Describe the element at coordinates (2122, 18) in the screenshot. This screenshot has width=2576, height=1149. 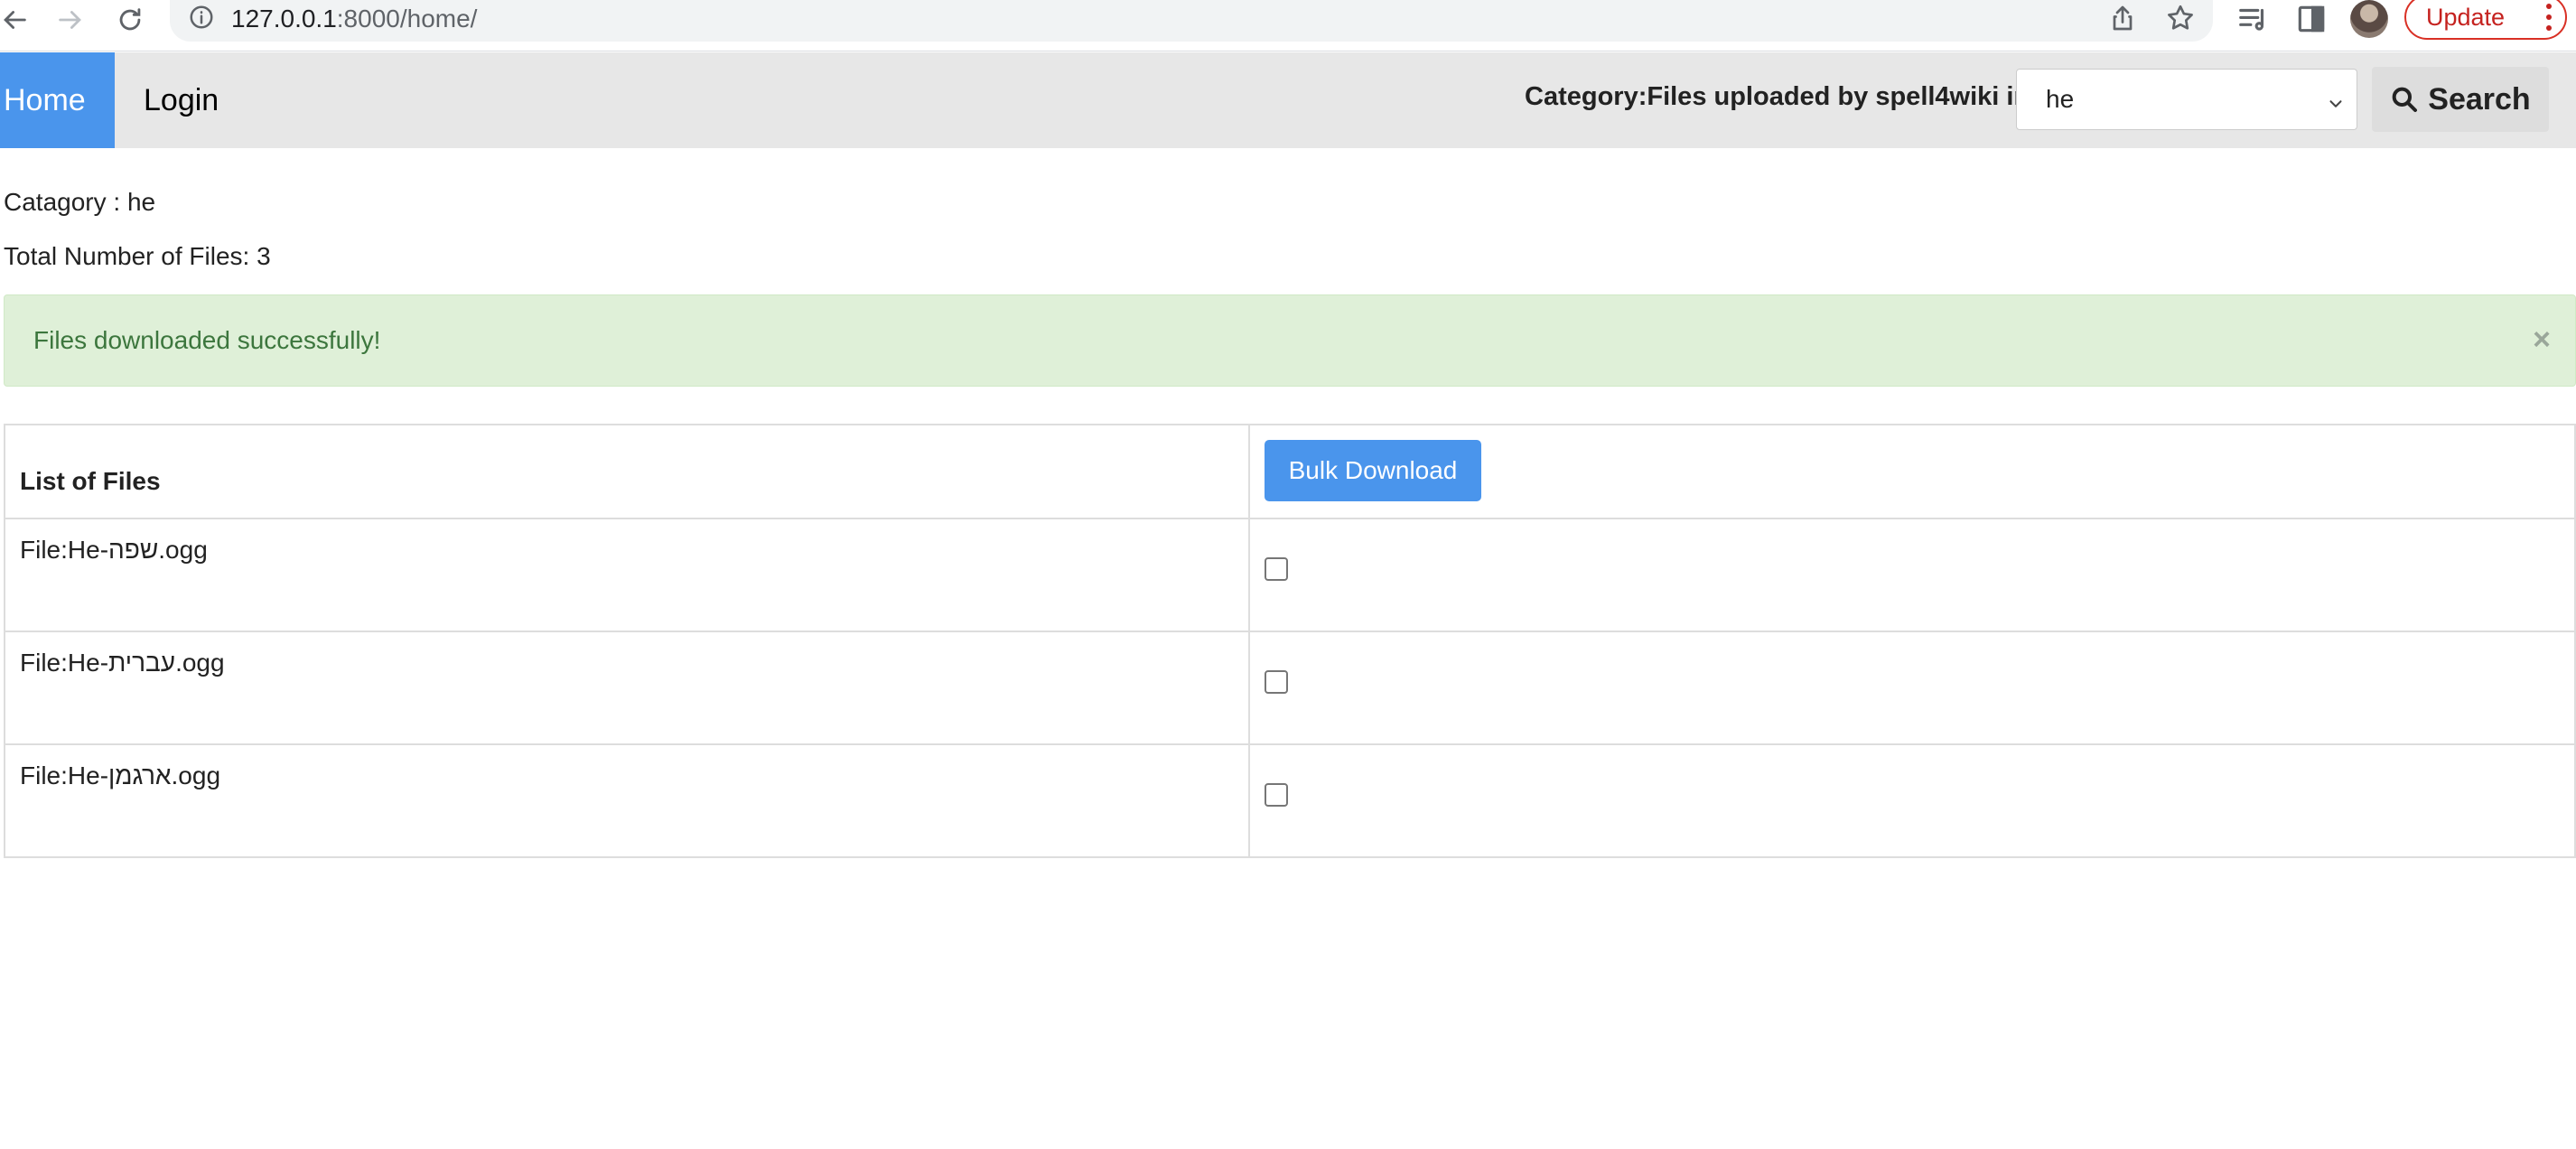
I see `share-icon` at that location.